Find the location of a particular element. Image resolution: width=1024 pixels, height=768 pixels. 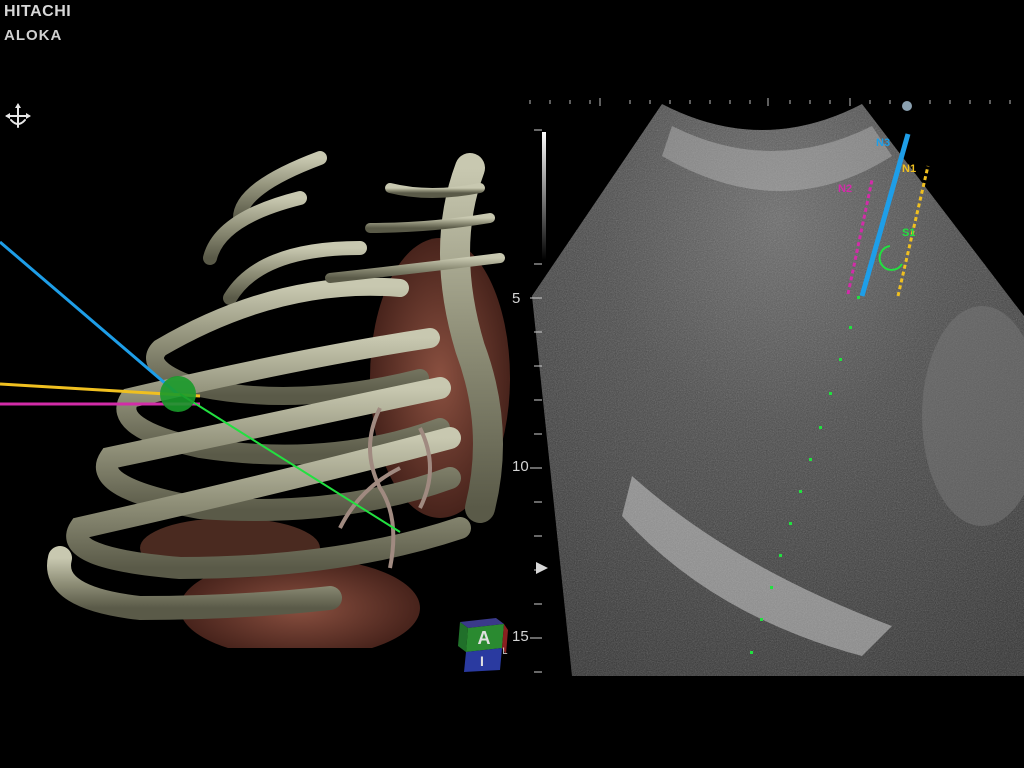

needle-s1-label: S1 is located at coordinates (908, 233).